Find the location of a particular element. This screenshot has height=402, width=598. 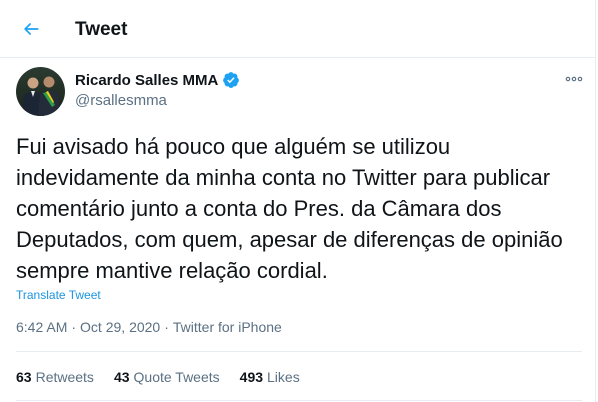

tweet-meta: 6:42 AM · Oct 29, 2020 · Twitter for iPhone is located at coordinates (149, 327).